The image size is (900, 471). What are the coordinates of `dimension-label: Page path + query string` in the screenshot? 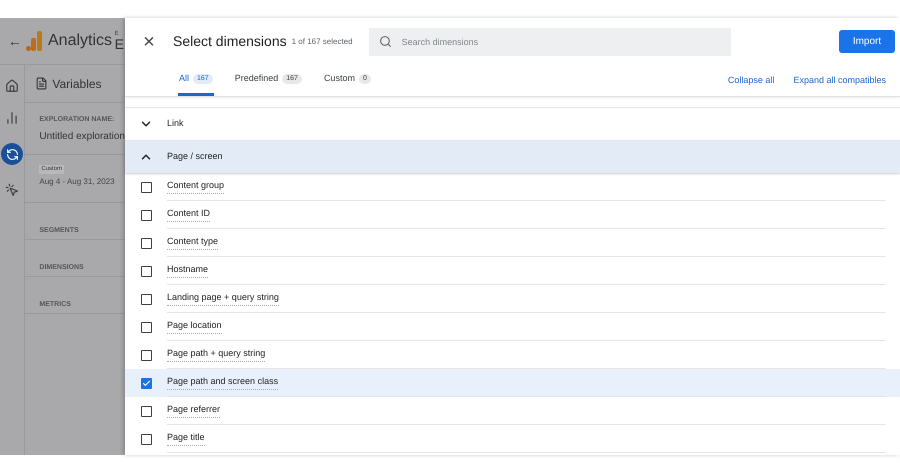 It's located at (216, 354).